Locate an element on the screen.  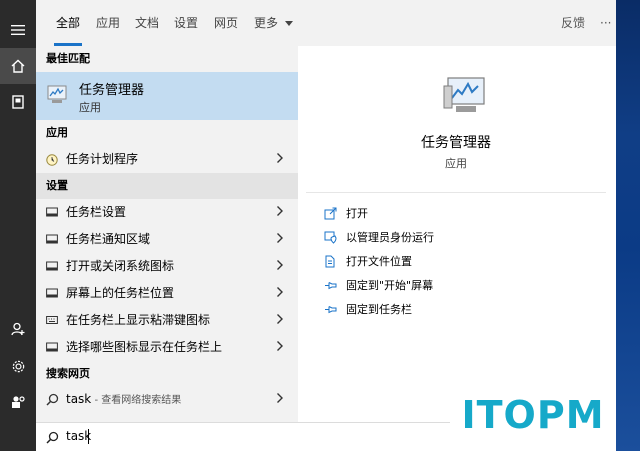
tab-more: 更多 is located at coordinates (273, 23).